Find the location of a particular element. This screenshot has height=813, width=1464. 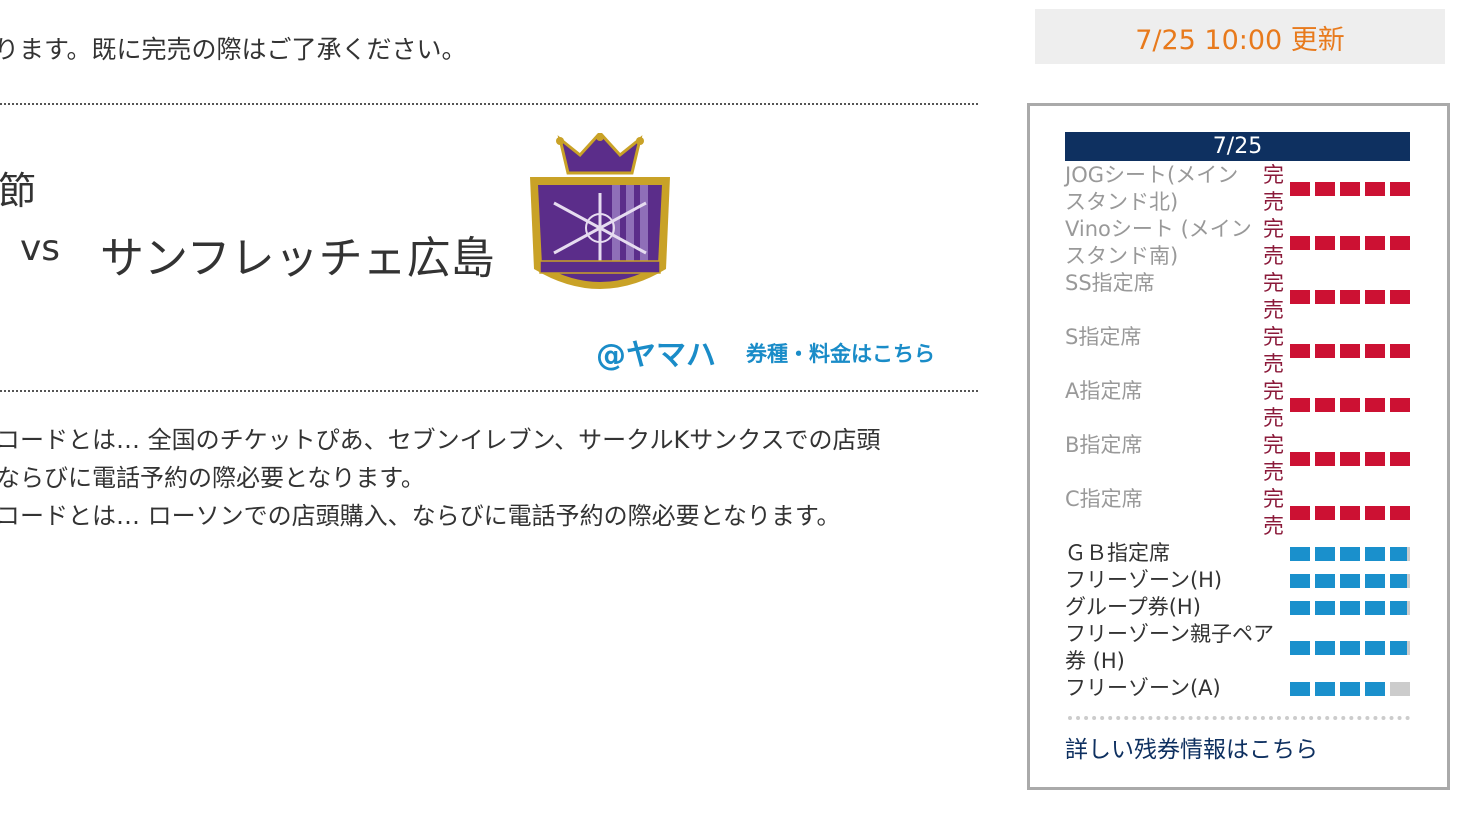

ticket-price-link: 券種・料金はこちら is located at coordinates (840, 353).